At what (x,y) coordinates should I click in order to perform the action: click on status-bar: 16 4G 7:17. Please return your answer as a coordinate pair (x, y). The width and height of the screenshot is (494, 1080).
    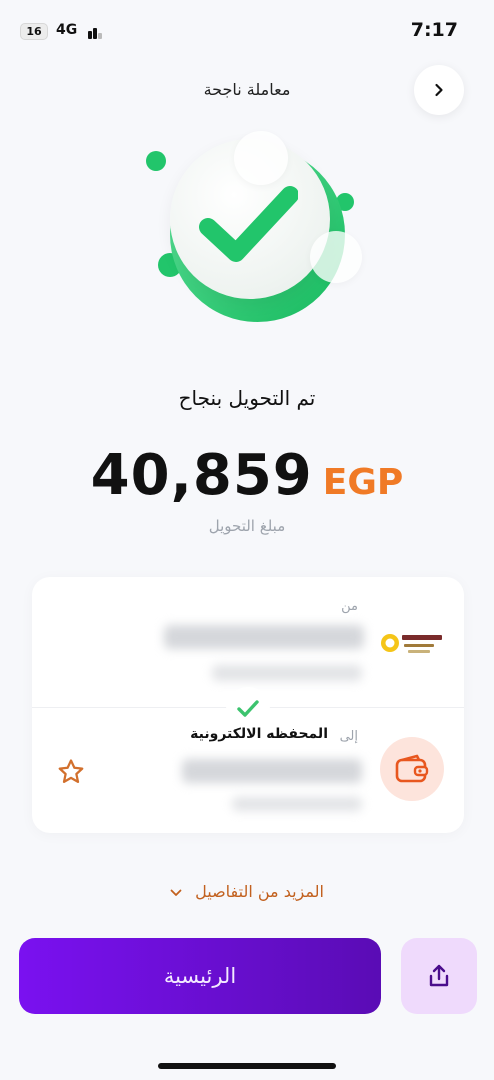
    Looking at the image, I should click on (247, 30).